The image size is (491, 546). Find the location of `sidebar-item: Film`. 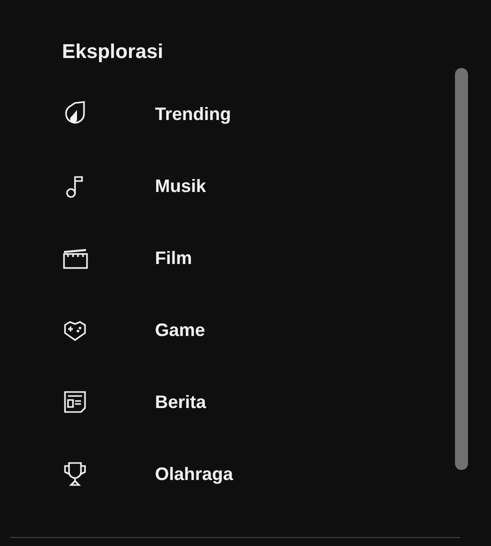

sidebar-item: Film is located at coordinates (245, 258).